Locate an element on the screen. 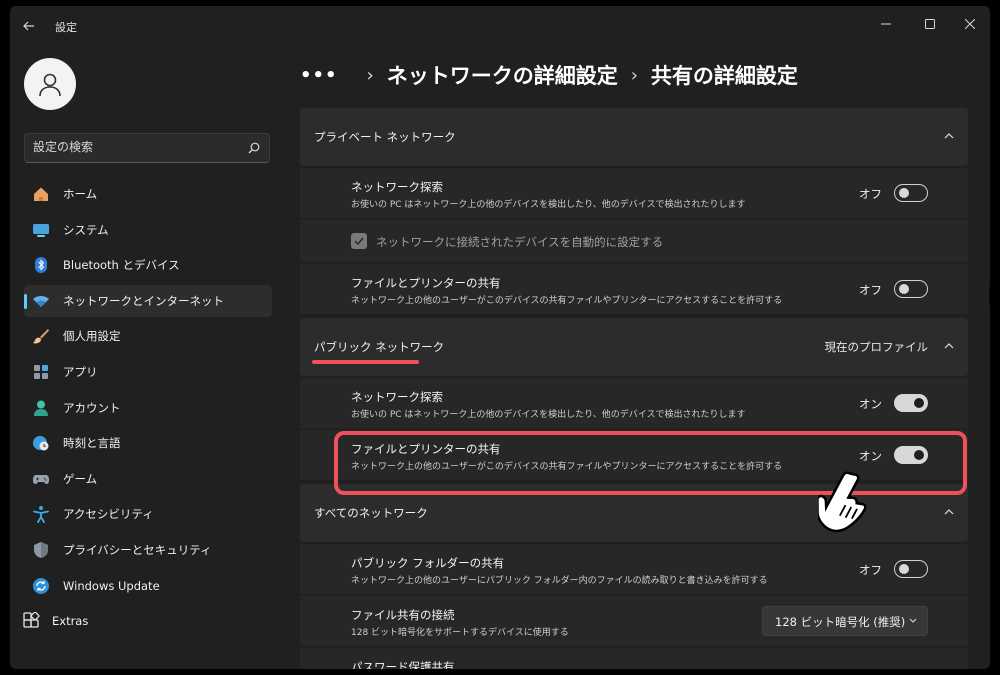  sidebar-item-system: システム is located at coordinates (148, 230).